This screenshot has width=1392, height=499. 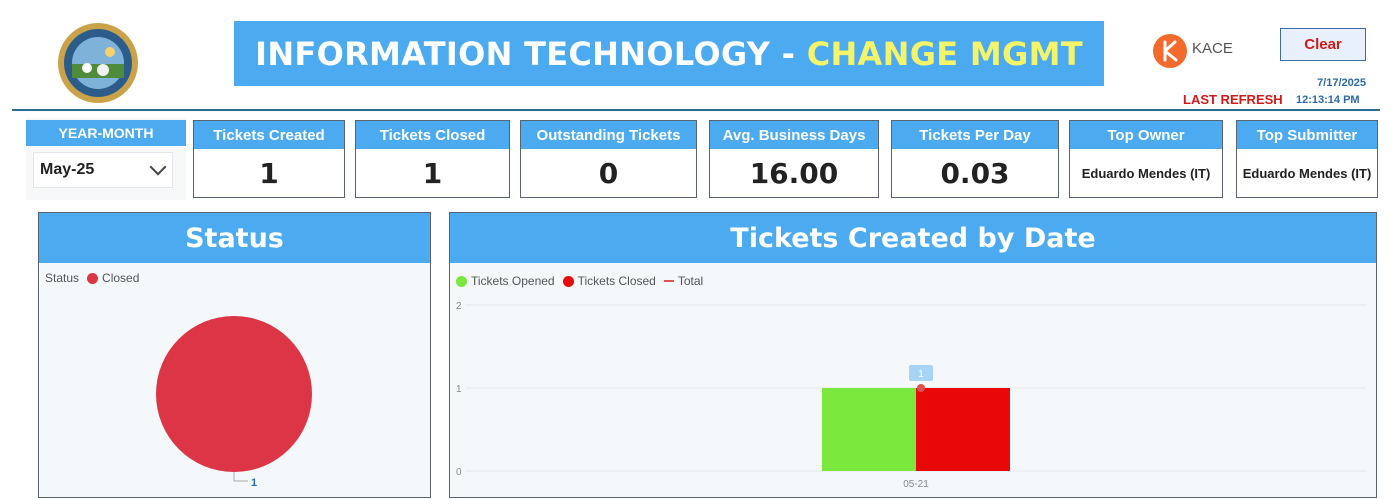 What do you see at coordinates (1146, 159) in the screenshot?
I see `kpi-card-top-owner: Top Owner Eduardo Mendes (IT)` at bounding box center [1146, 159].